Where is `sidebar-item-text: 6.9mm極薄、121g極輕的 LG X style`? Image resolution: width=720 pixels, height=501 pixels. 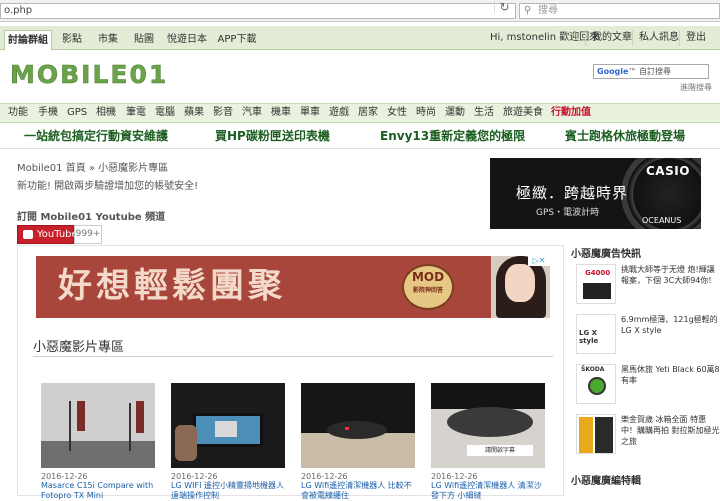
sidebar-item-text: 6.9mm極薄、121g極輕的 LG X style is located at coordinates (670, 325).